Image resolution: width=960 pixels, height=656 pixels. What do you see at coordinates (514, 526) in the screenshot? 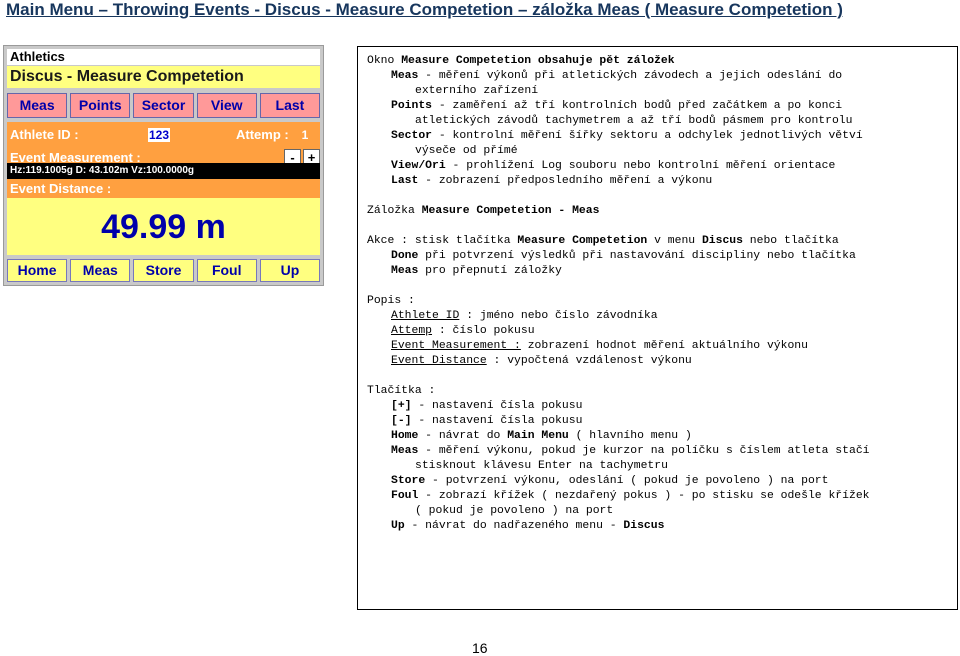
I see `definition: - návrat do nadřazeného menu -` at bounding box center [514, 526].